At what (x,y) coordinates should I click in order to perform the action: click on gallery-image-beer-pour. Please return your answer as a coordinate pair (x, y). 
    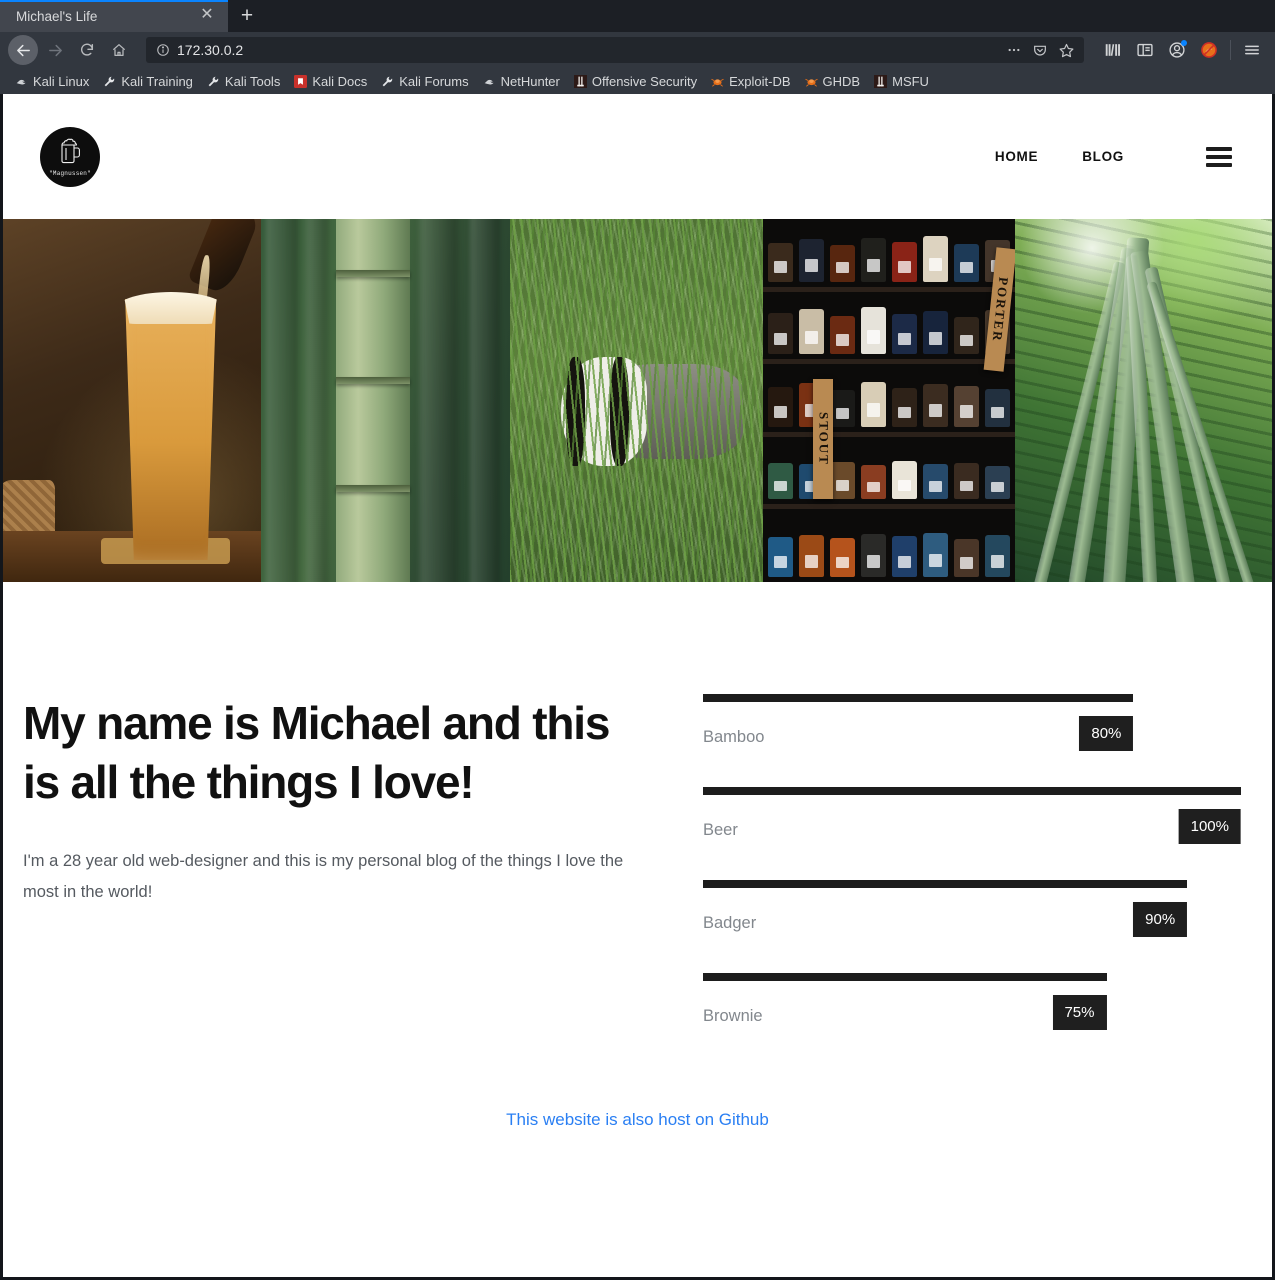
    Looking at the image, I should click on (132, 400).